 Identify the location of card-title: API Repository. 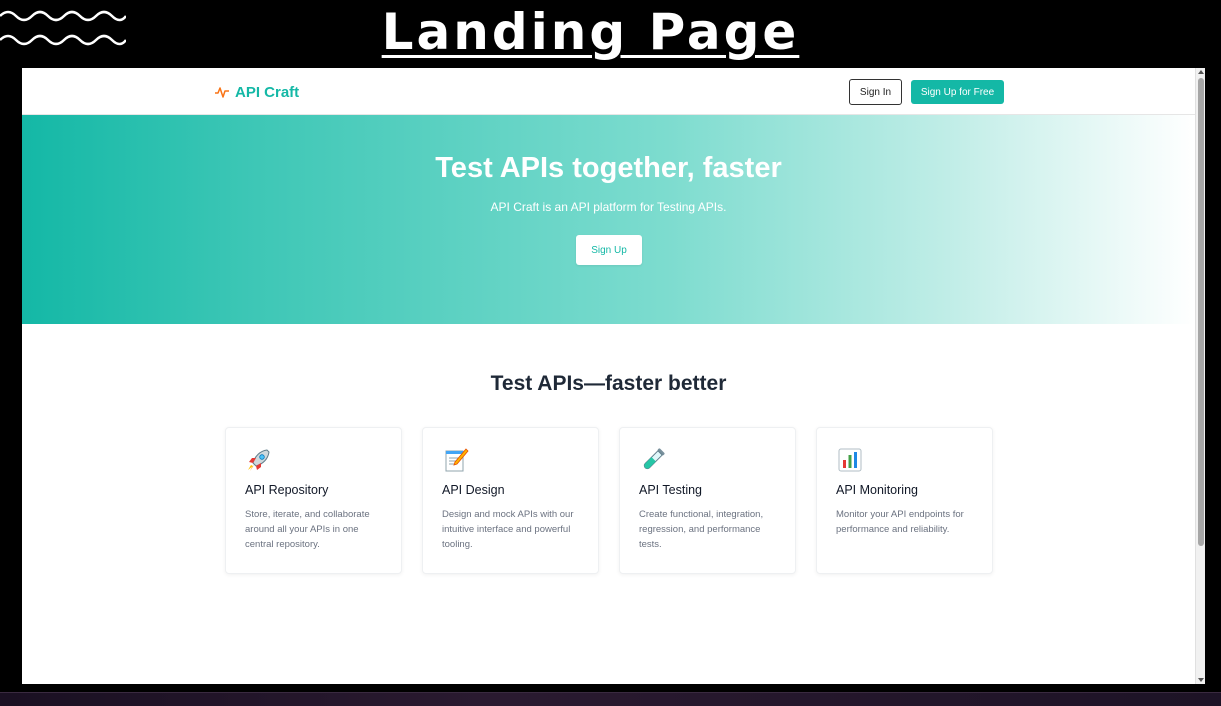
(287, 490).